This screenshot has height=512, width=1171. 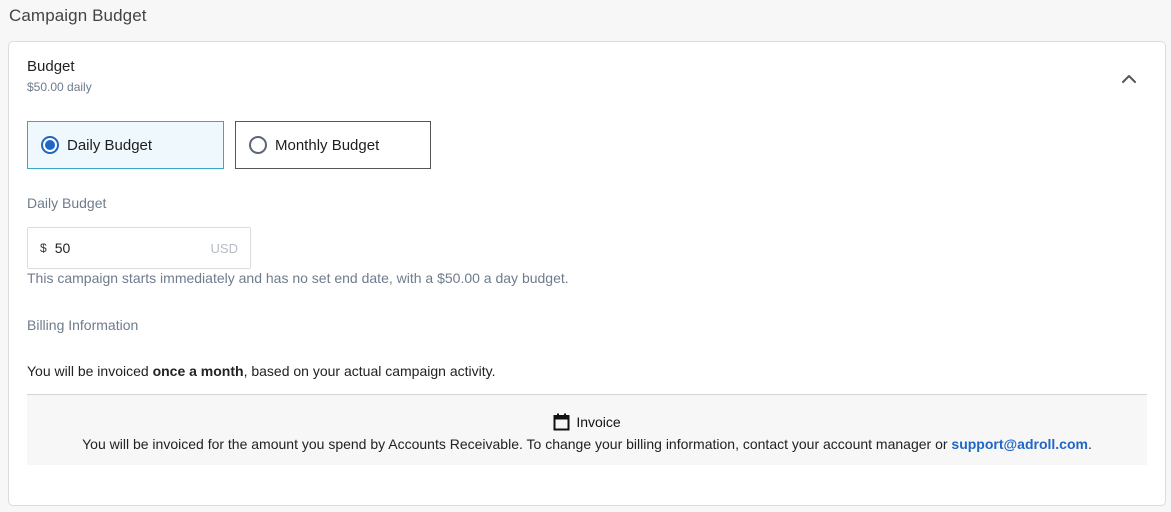 I want to click on budget-title: Budget, so click(x=51, y=66).